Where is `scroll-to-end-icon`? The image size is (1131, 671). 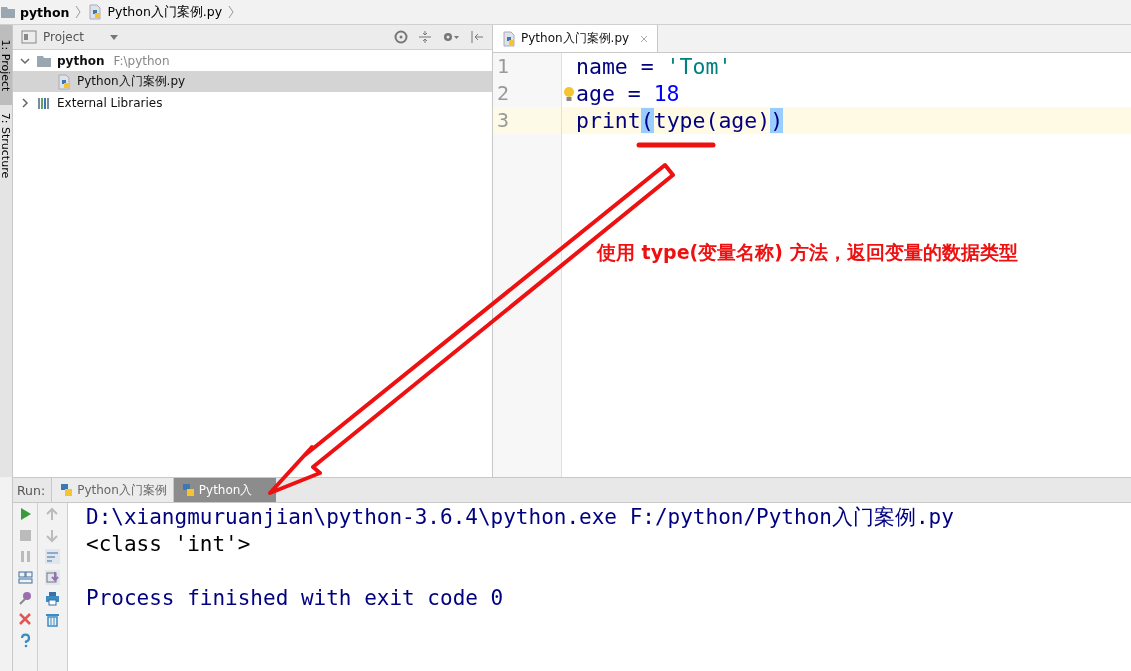 scroll-to-end-icon is located at coordinates (52, 577).